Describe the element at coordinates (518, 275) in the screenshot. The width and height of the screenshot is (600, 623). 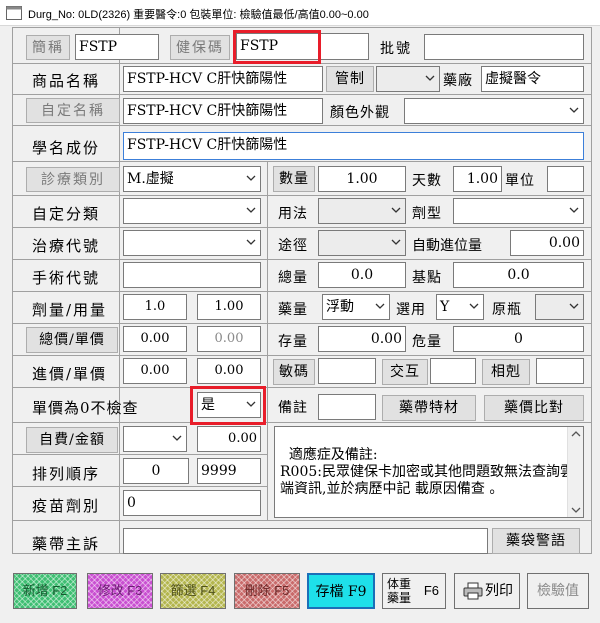
I see `base-point-input: 0.0` at that location.